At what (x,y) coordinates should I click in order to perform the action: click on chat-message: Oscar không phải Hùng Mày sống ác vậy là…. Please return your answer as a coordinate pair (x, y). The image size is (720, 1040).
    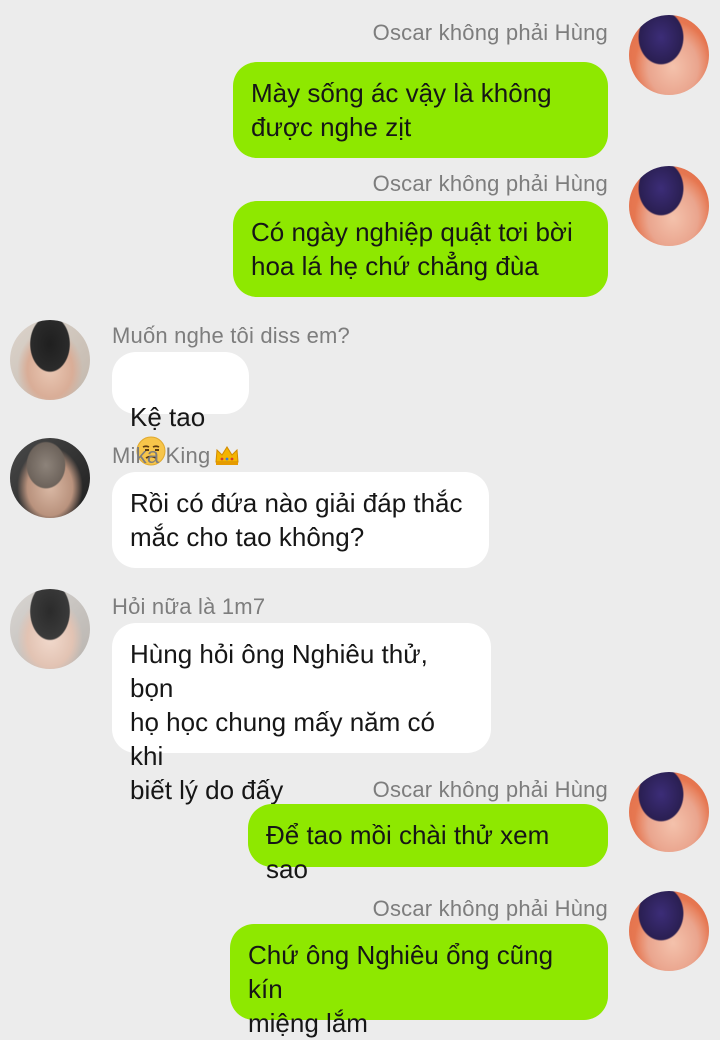
    Looking at the image, I should click on (360, 86).